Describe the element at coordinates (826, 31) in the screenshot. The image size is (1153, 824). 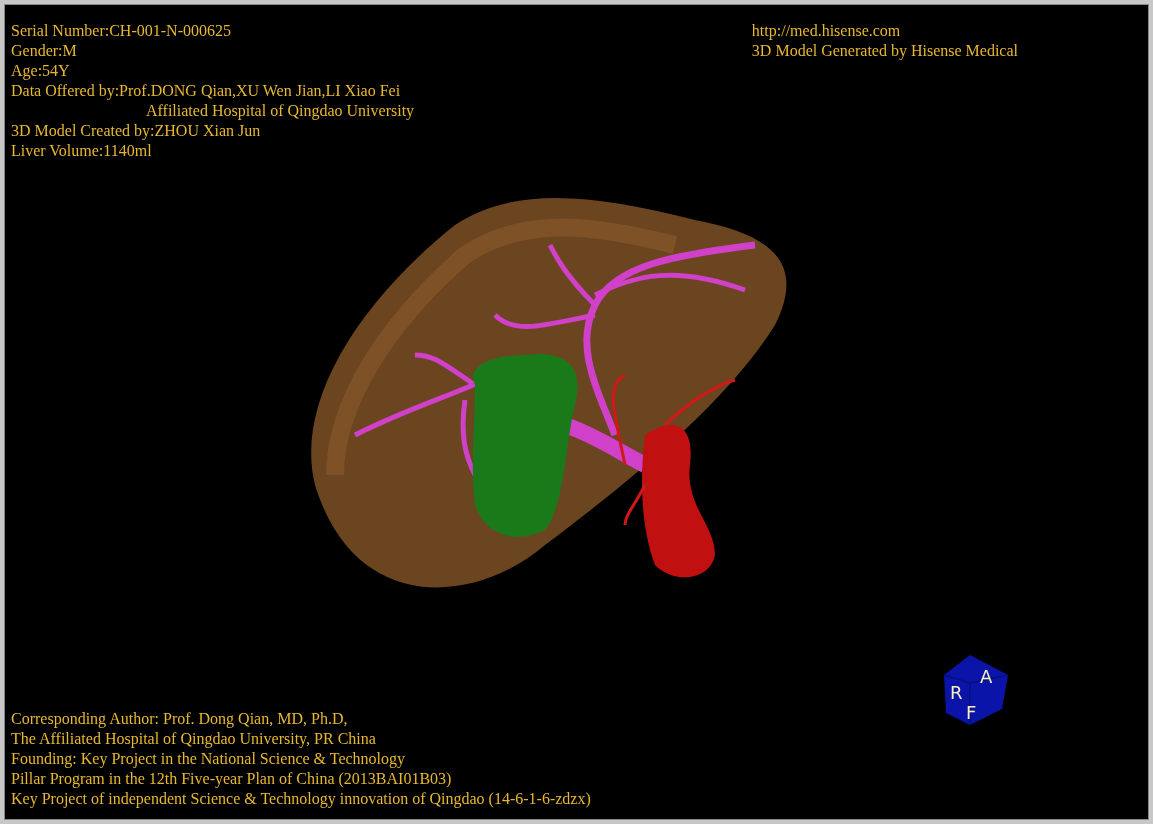
I see `vendor-info-line: http://med.hisense.com` at that location.